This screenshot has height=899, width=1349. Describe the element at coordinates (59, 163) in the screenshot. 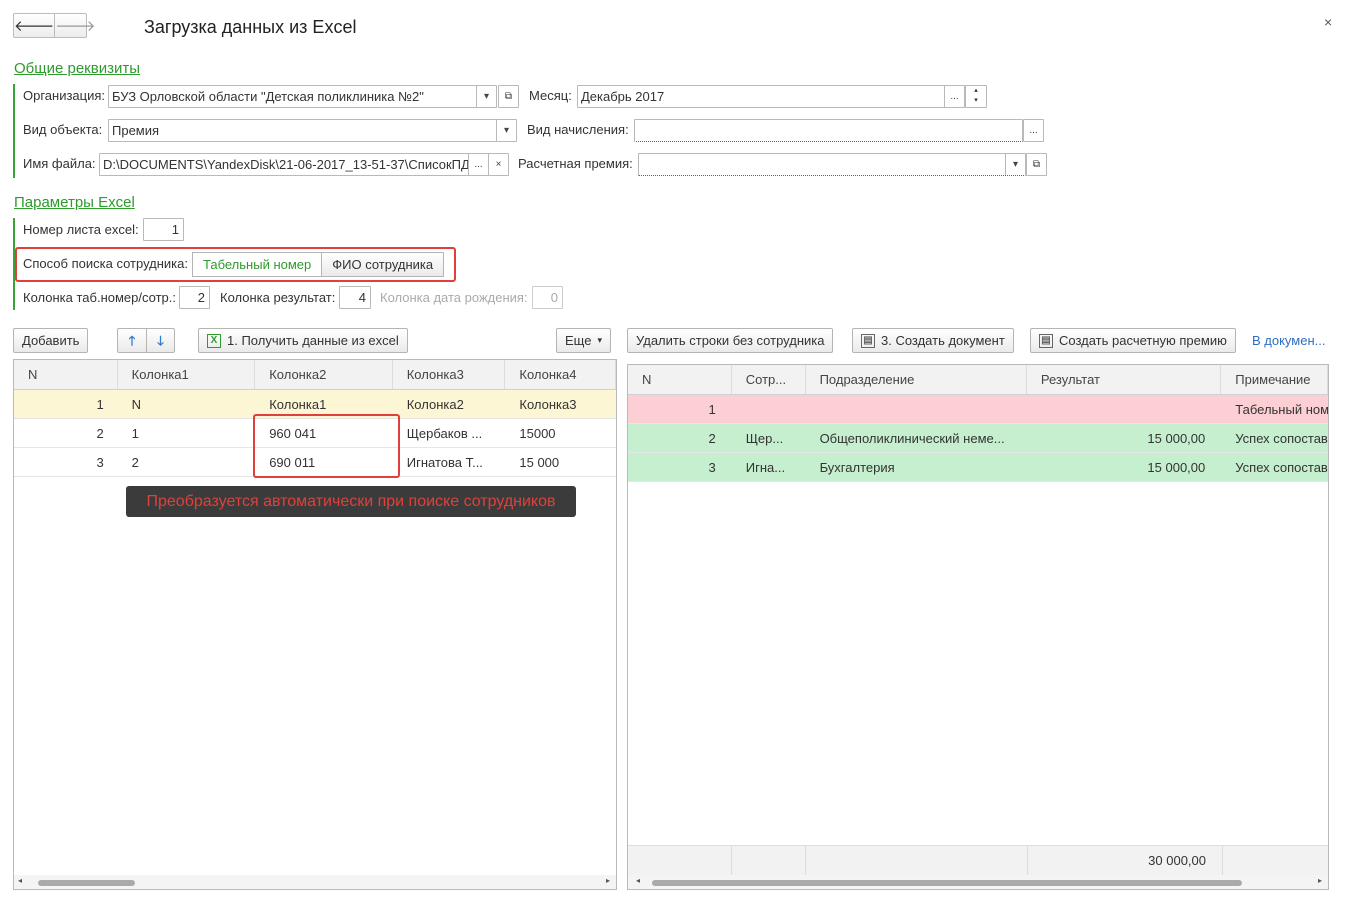

I see `file-label: Имя файла:` at that location.